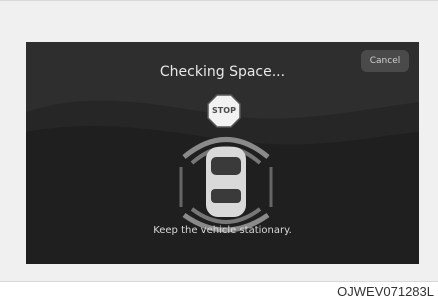 The height and width of the screenshot is (303, 438). I want to click on figure-code: OJWEV071283L, so click(385, 291).